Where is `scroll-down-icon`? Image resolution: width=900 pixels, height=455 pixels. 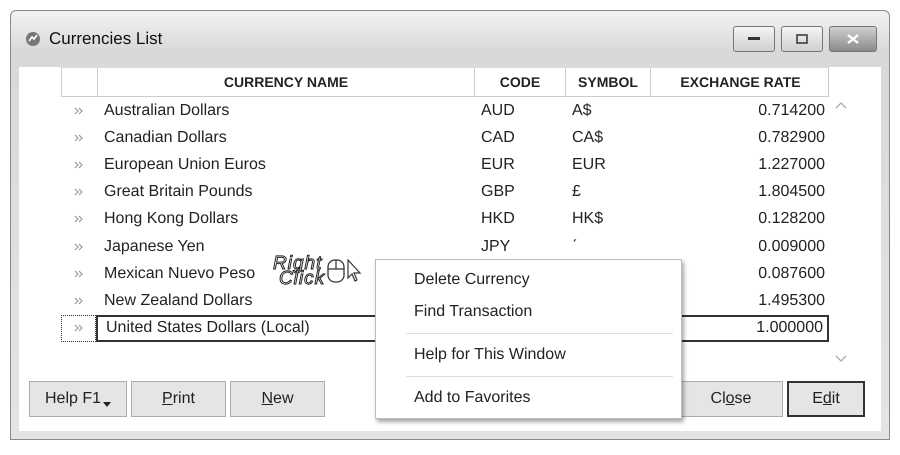
scroll-down-icon is located at coordinates (841, 359).